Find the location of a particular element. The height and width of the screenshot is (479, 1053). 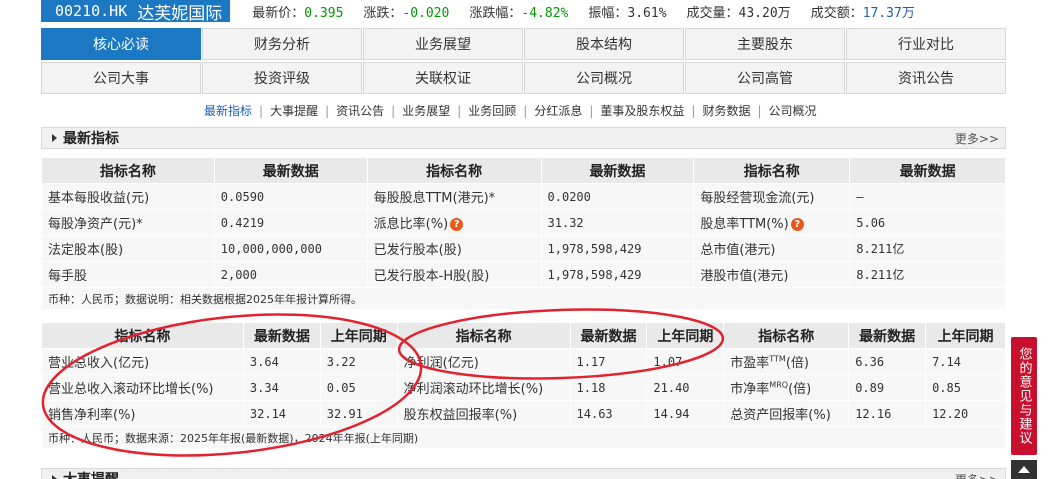

cell-label: 每股净资产(元)* is located at coordinates (128, 222).